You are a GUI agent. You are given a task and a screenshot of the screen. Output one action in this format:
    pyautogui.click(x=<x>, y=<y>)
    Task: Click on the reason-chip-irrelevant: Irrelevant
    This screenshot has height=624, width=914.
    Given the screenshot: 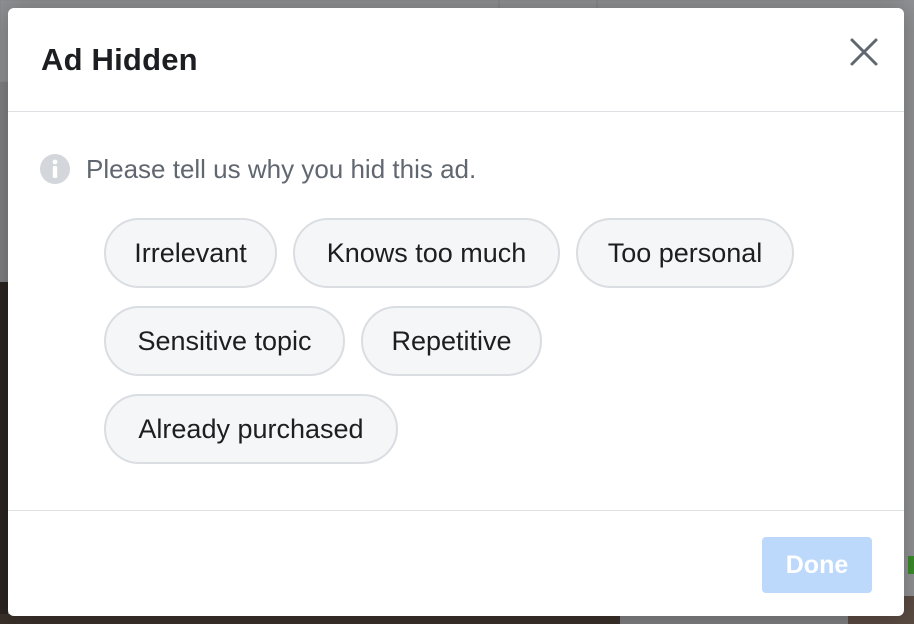 What is the action you would take?
    pyautogui.click(x=190, y=253)
    